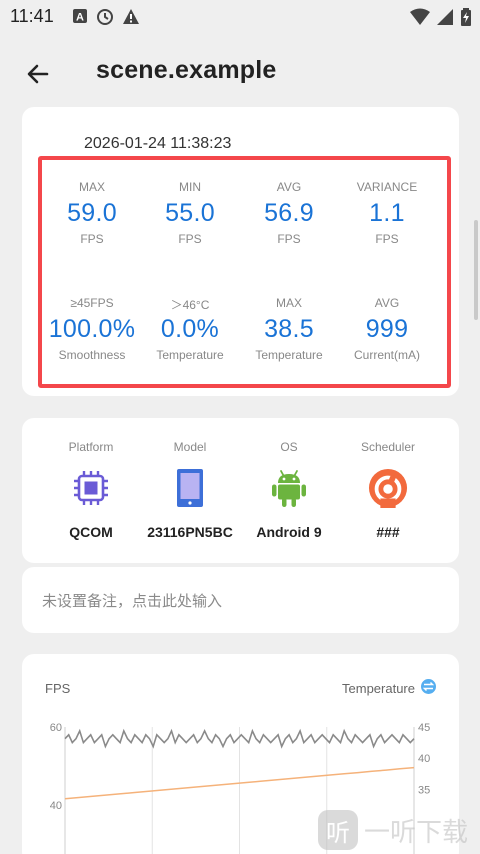 This screenshot has height=854, width=480. Describe the element at coordinates (378, 688) in the screenshot. I see `chart-temp-label: Temperature` at that location.